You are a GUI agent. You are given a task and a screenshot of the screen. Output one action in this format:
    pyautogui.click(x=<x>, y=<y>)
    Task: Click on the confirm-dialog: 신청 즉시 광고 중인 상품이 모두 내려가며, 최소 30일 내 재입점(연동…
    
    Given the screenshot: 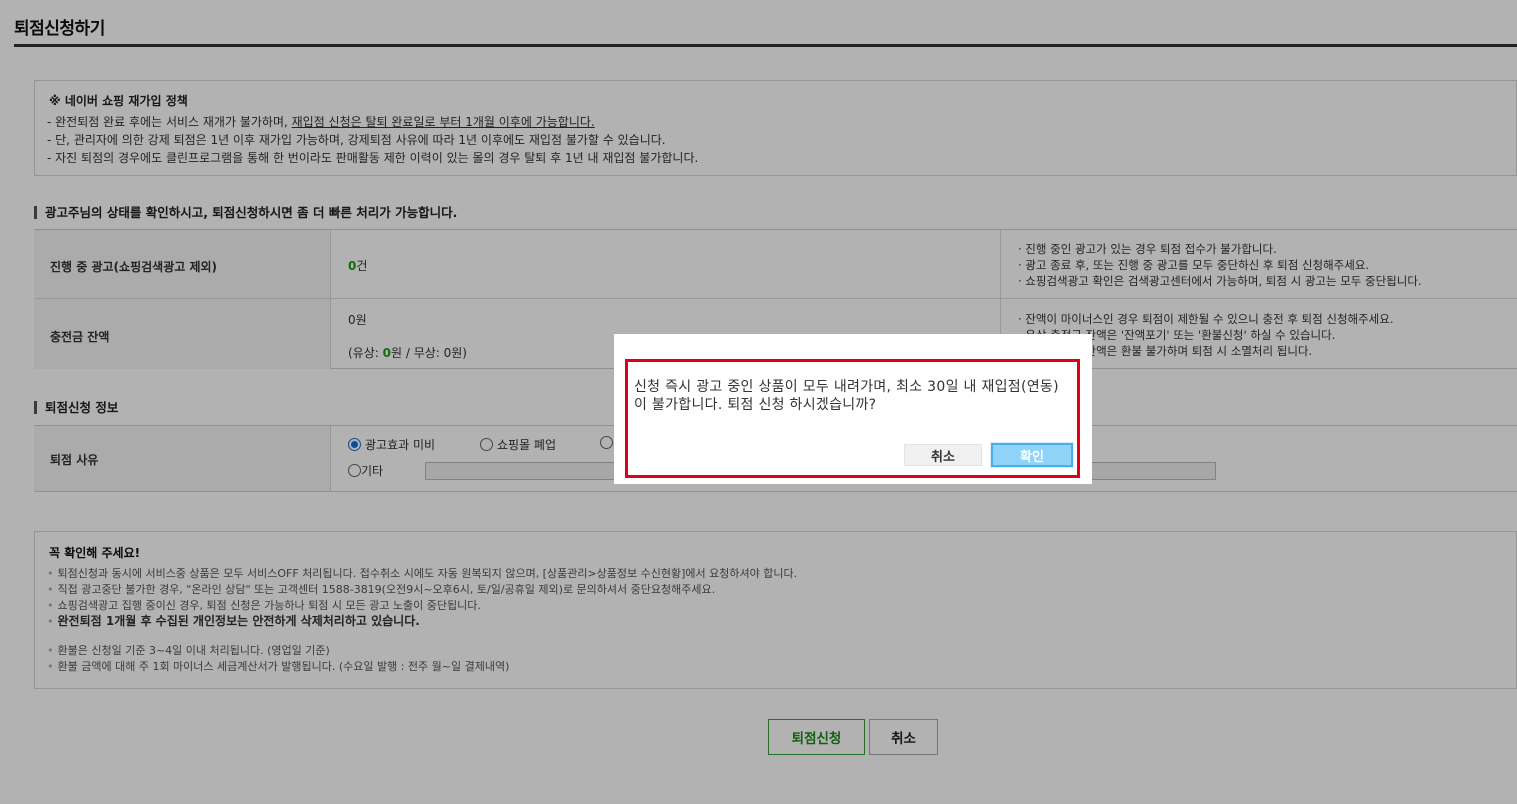 What is the action you would take?
    pyautogui.click(x=853, y=409)
    